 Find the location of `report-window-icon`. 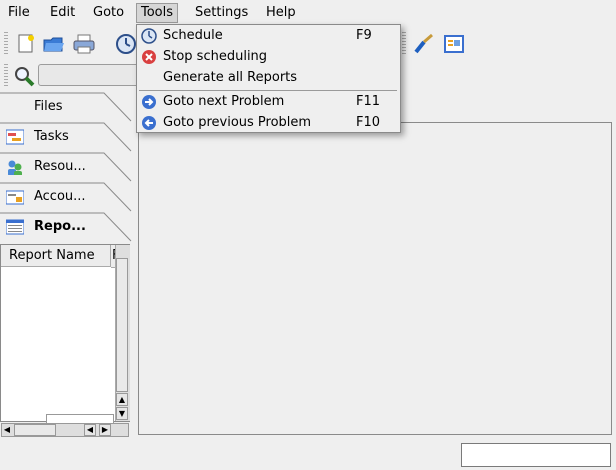

report-window-icon is located at coordinates (454, 44).